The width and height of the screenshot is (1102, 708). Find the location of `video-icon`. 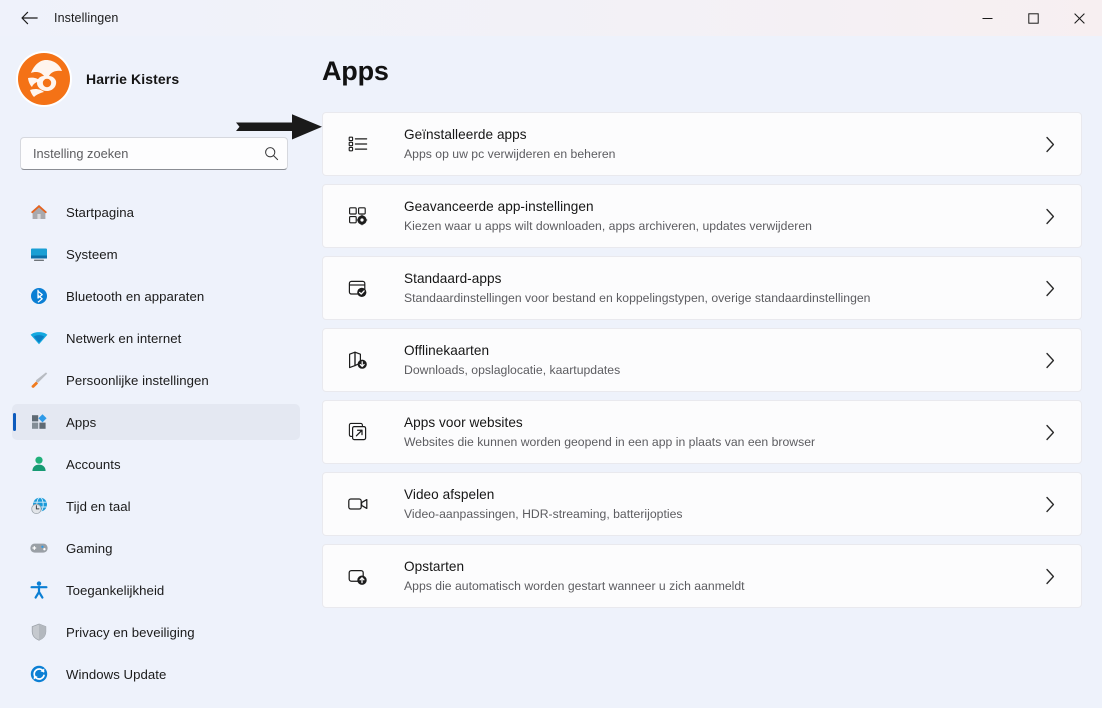

video-icon is located at coordinates (358, 504).